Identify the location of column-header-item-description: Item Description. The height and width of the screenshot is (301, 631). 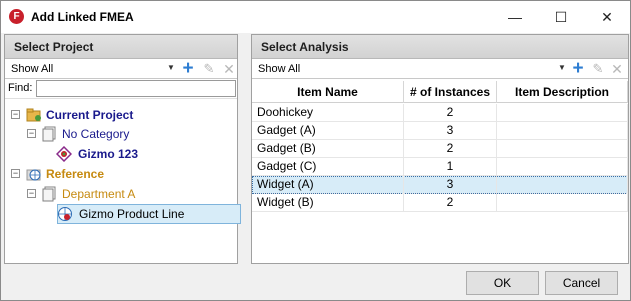
(562, 92).